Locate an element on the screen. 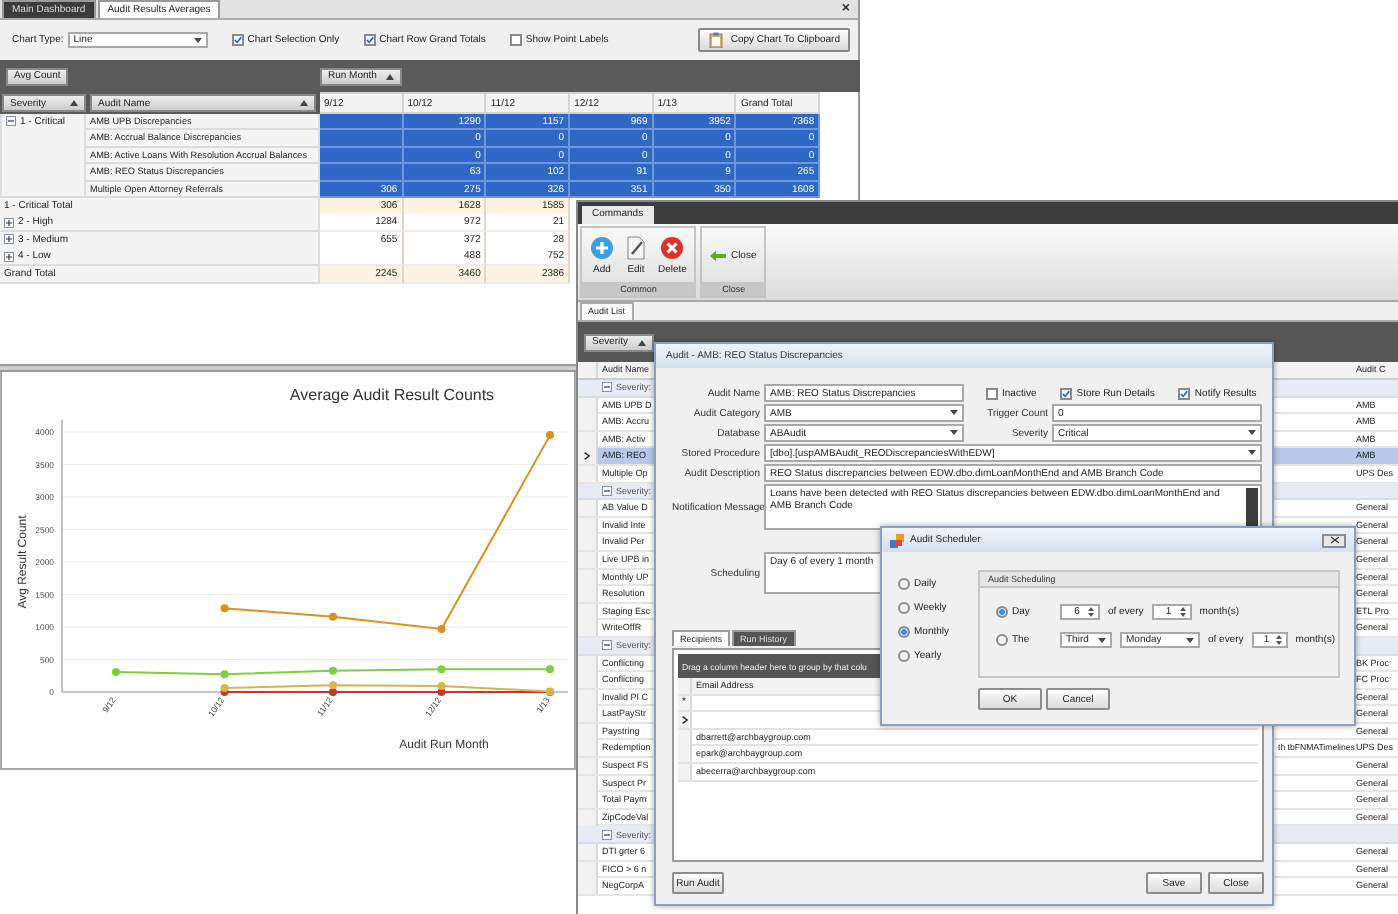 Image resolution: width=1398 pixels, height=914 pixels. chart-title: Average Audit Result Counts is located at coordinates (392, 395).